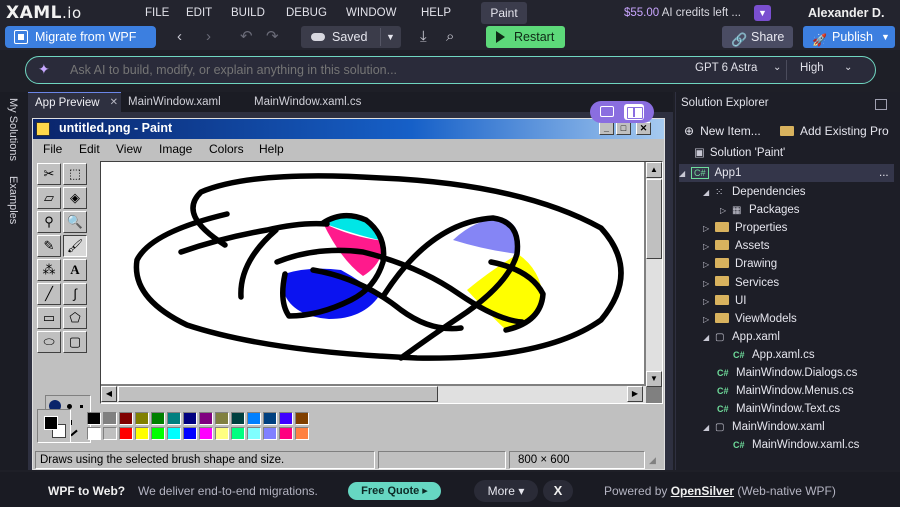 The width and height of the screenshot is (900, 507). Describe the element at coordinates (702, 491) in the screenshot. I see `opensilver-link: OpenSilver` at that location.